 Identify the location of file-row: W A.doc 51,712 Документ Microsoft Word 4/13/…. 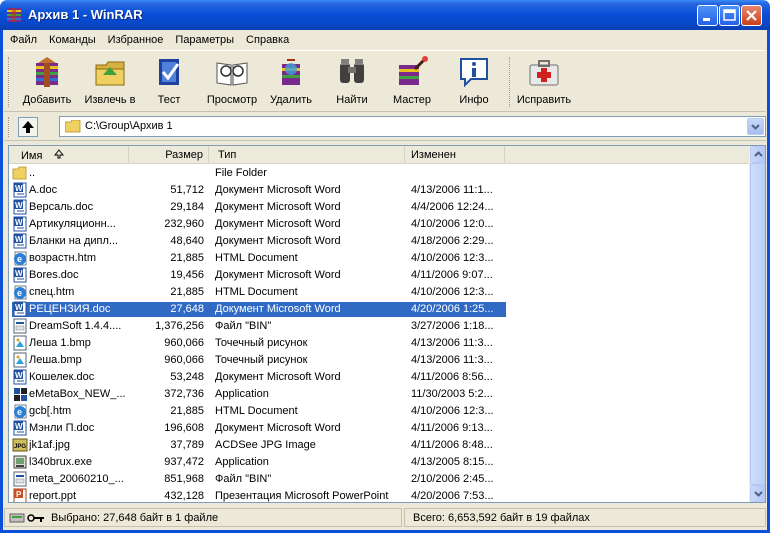
(379, 190).